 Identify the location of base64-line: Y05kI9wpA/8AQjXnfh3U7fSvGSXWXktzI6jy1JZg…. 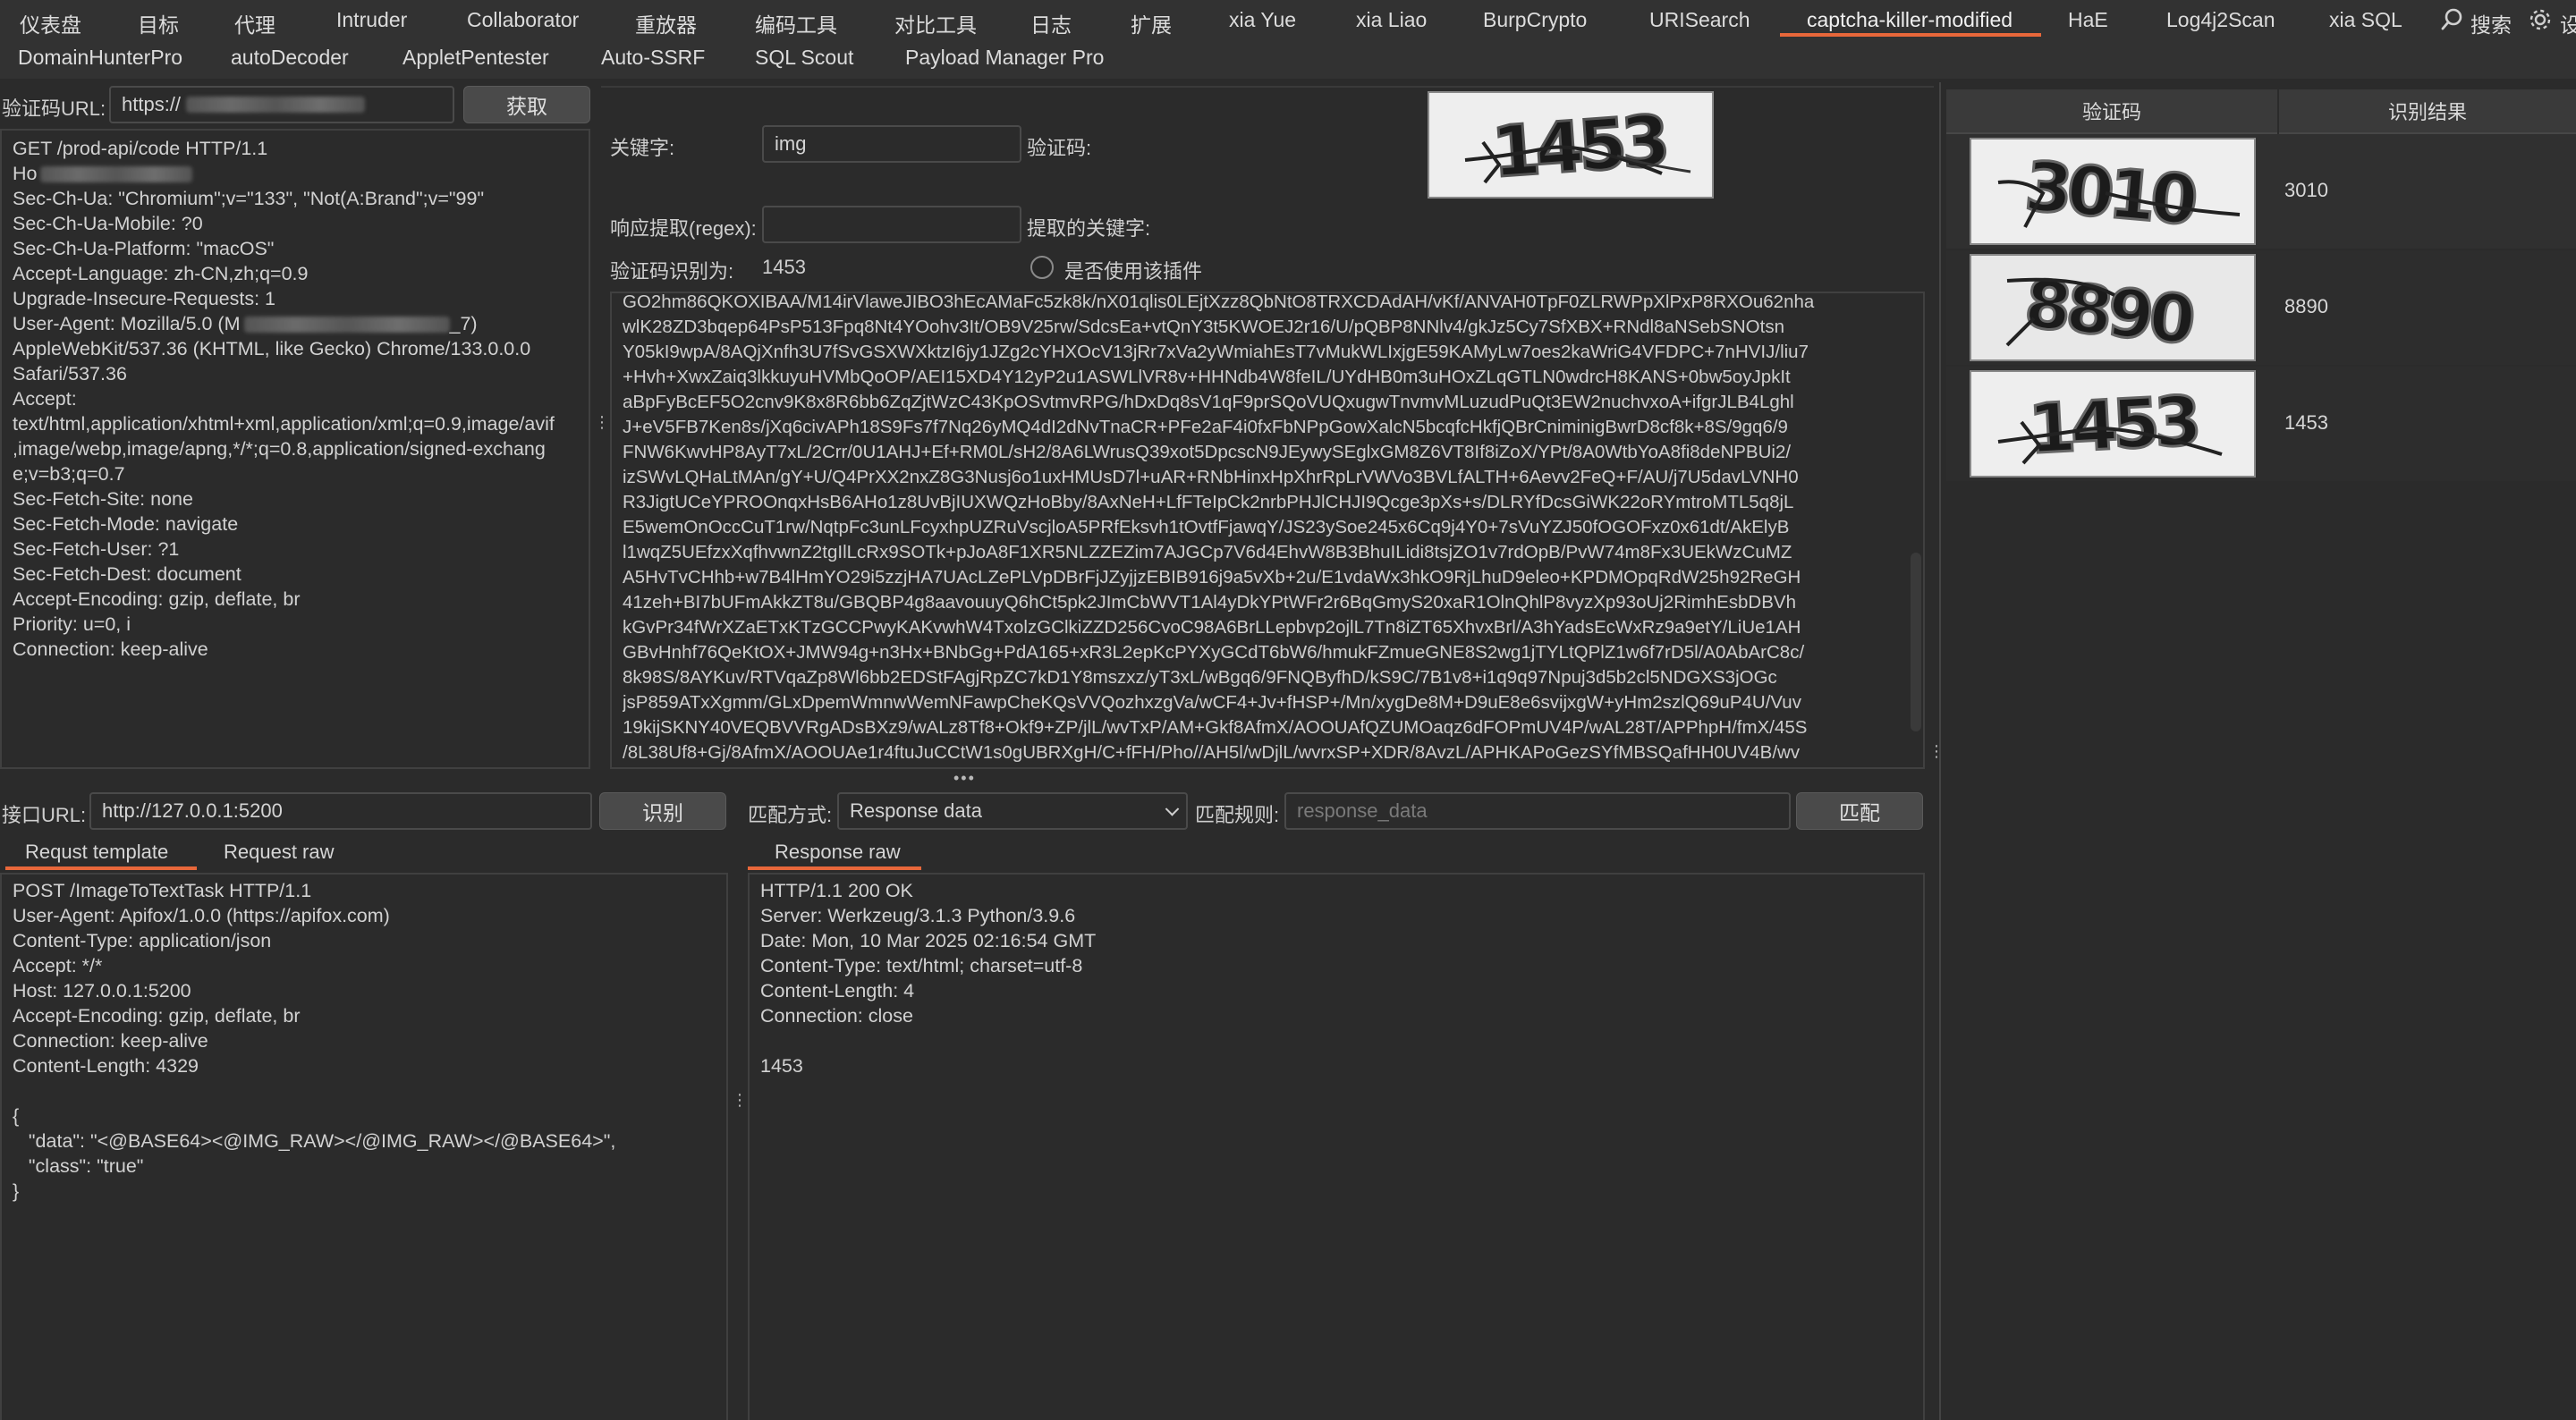
(1216, 352).